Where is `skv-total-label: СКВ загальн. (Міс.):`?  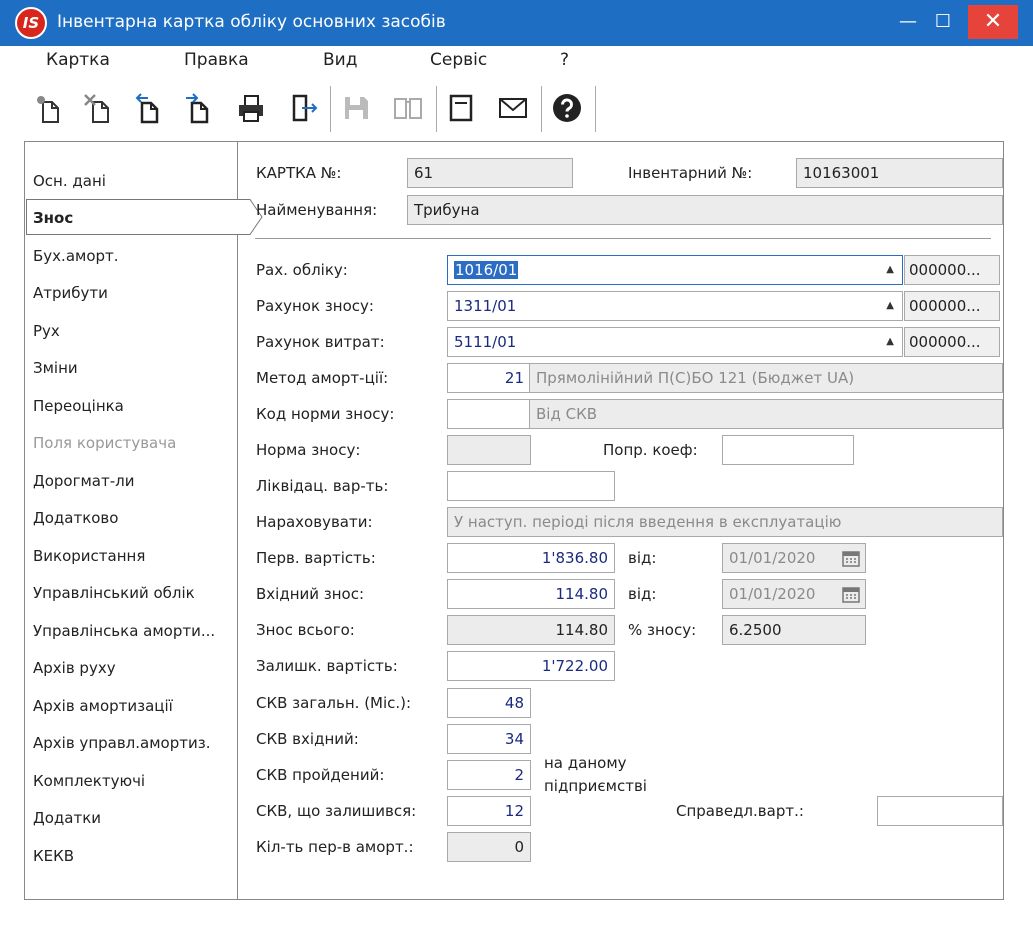 skv-total-label: СКВ загальн. (Міс.): is located at coordinates (334, 703).